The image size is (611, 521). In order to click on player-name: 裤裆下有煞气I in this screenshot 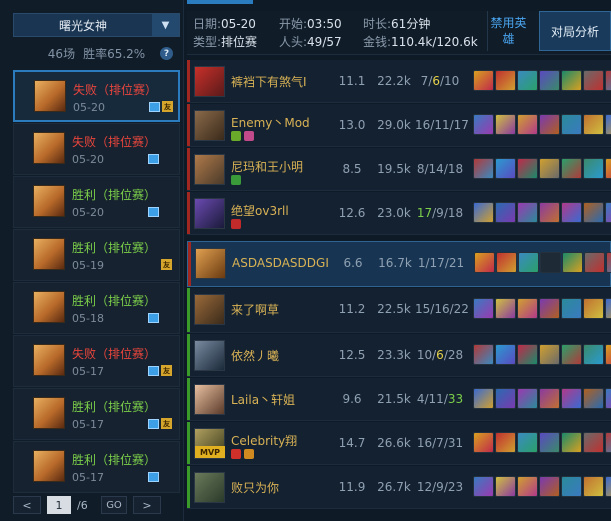, I will do `click(269, 81)`.